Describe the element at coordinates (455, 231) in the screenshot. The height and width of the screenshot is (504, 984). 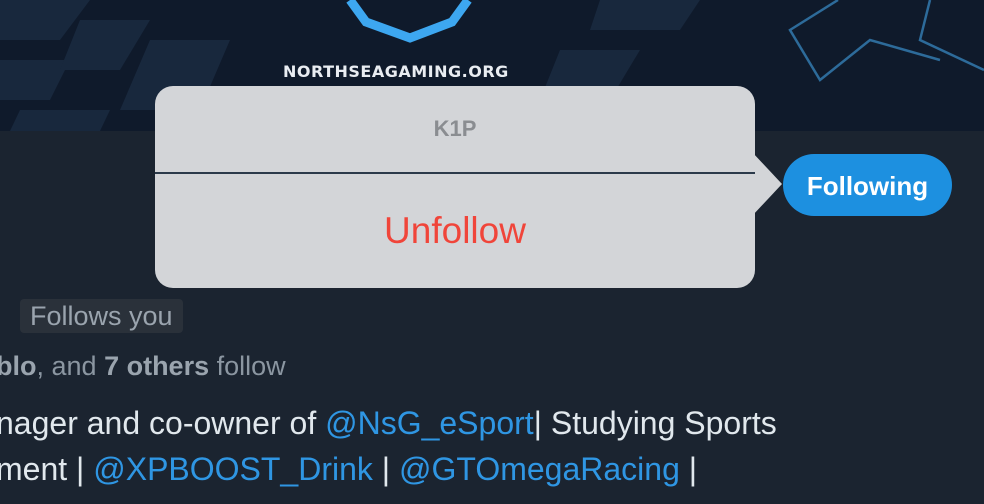
I see `unfollow-button: Unfollow` at that location.